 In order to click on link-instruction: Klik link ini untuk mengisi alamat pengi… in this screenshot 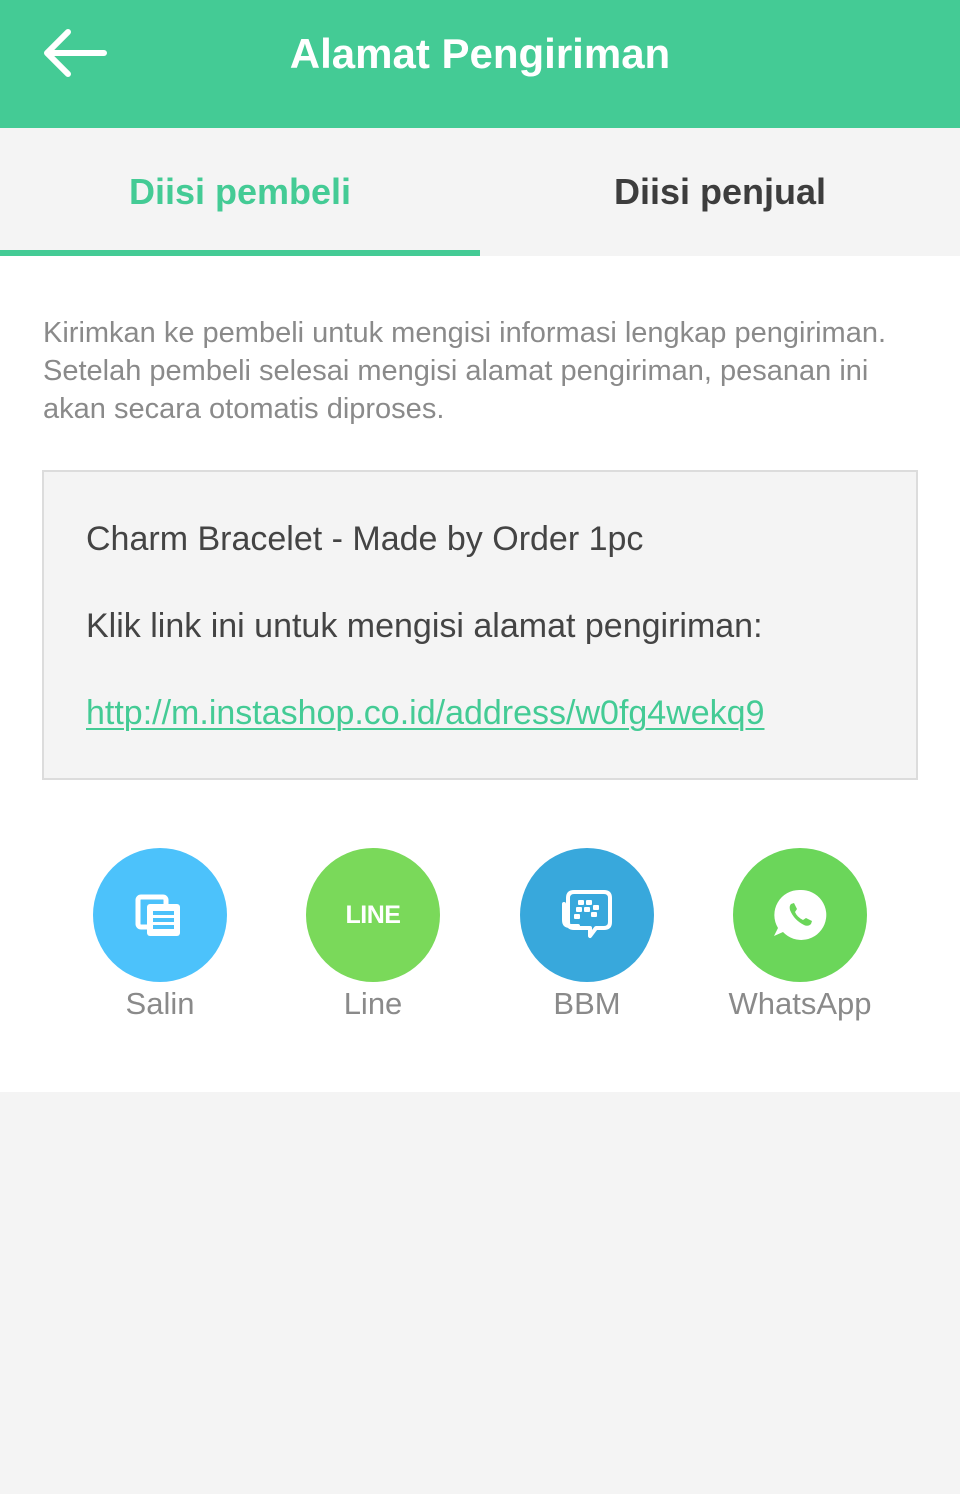, I will do `click(424, 626)`.